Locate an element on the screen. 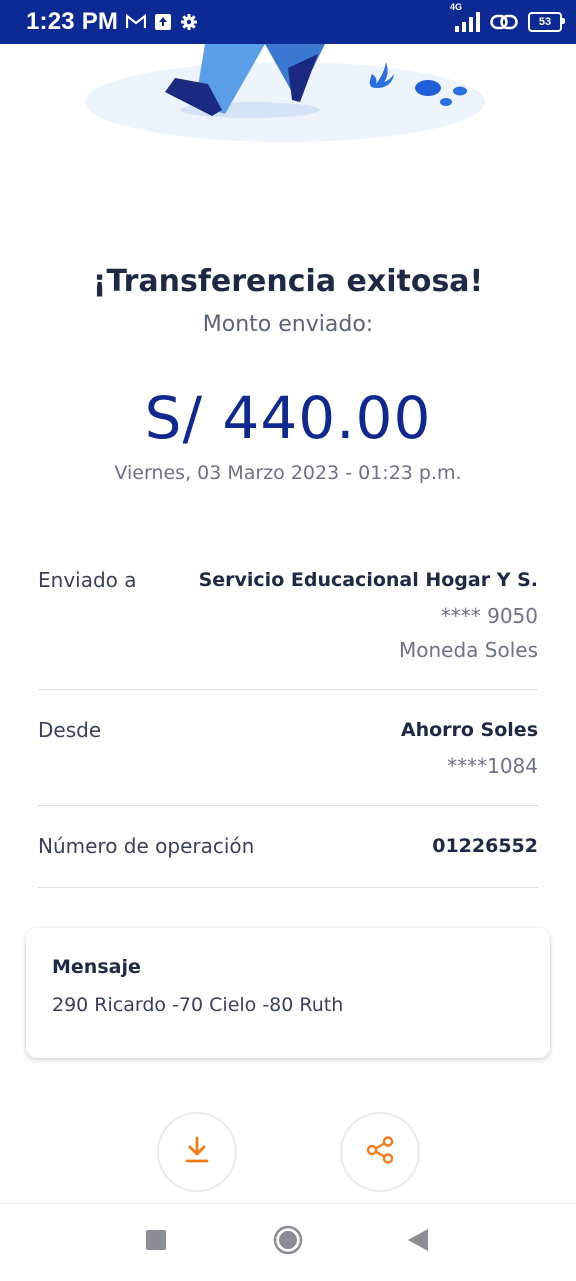 The height and width of the screenshot is (1281, 576). circle-icon is located at coordinates (288, 1242).